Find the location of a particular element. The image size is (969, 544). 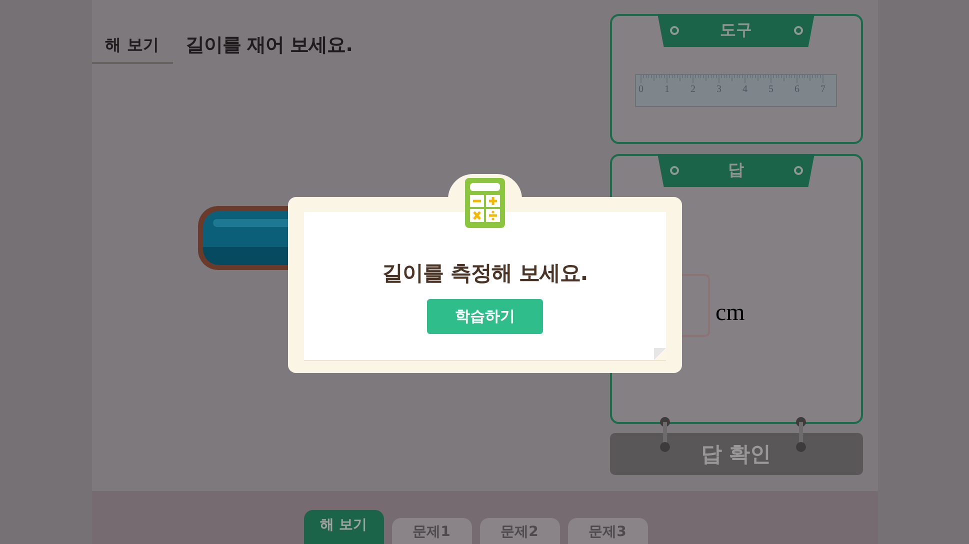

tab: 해 보기 is located at coordinates (344, 527).